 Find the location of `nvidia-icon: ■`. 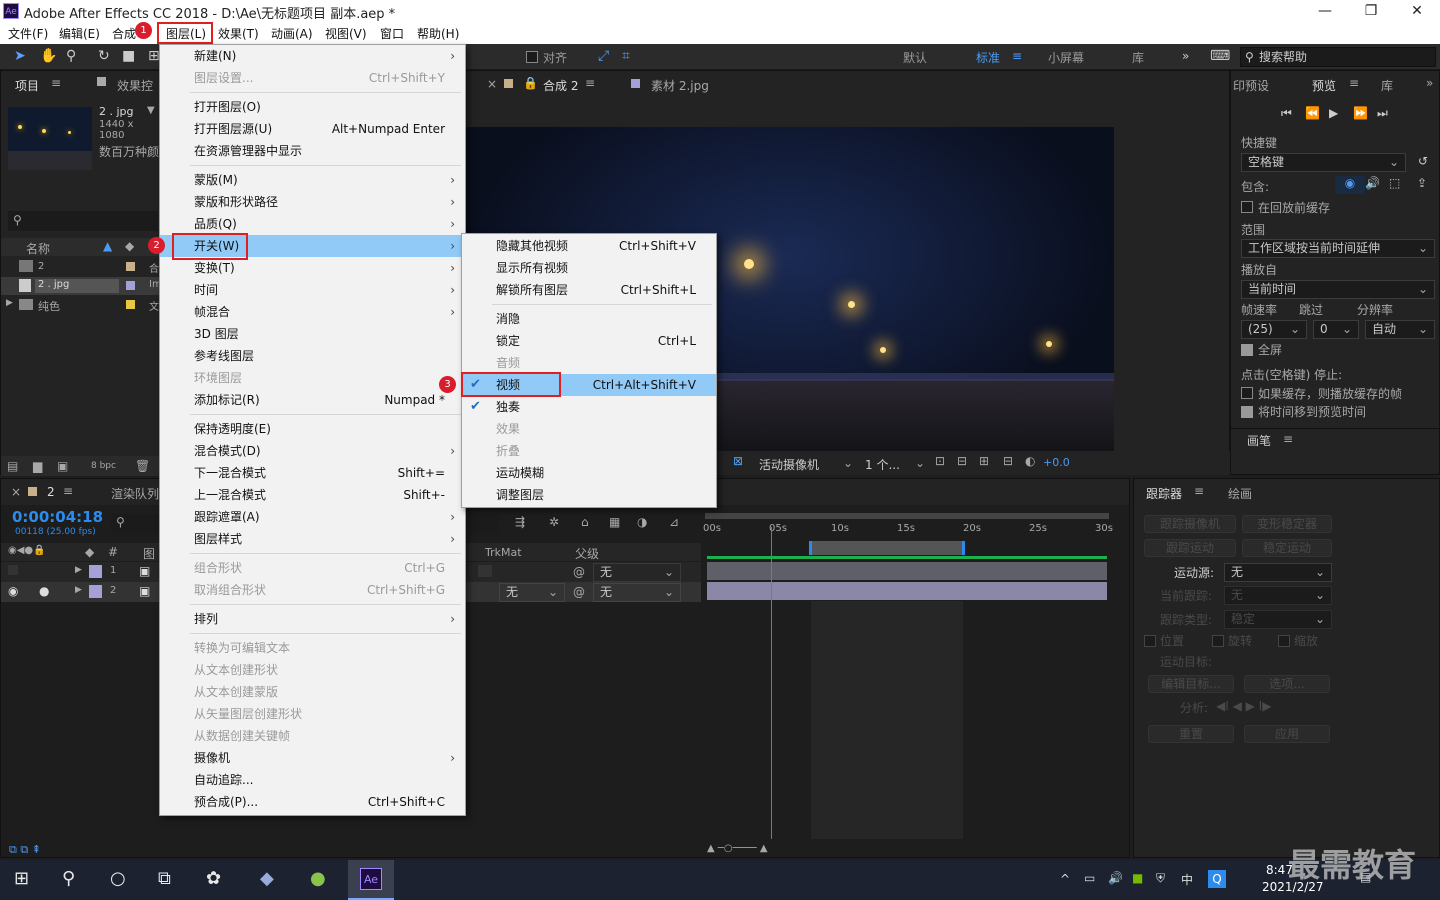

nvidia-icon: ■ is located at coordinates (1137, 878).